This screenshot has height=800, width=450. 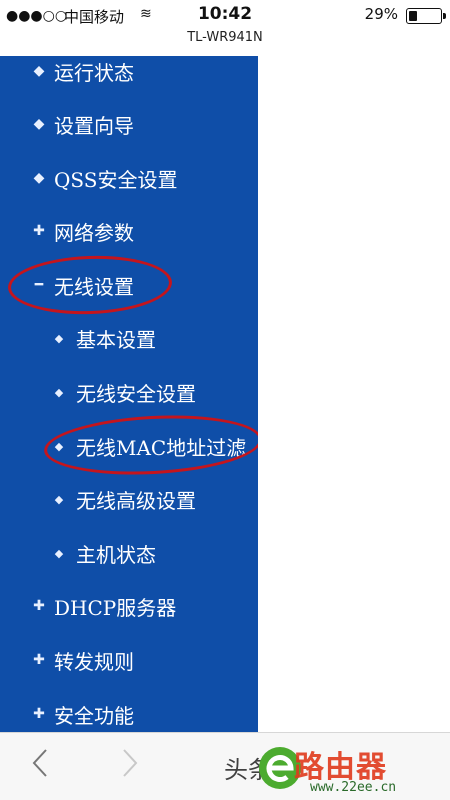 I want to click on battery-fill, so click(x=413, y=16).